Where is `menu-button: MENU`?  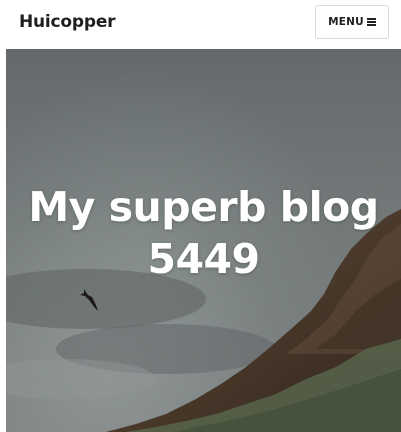
menu-button: MENU is located at coordinates (352, 22).